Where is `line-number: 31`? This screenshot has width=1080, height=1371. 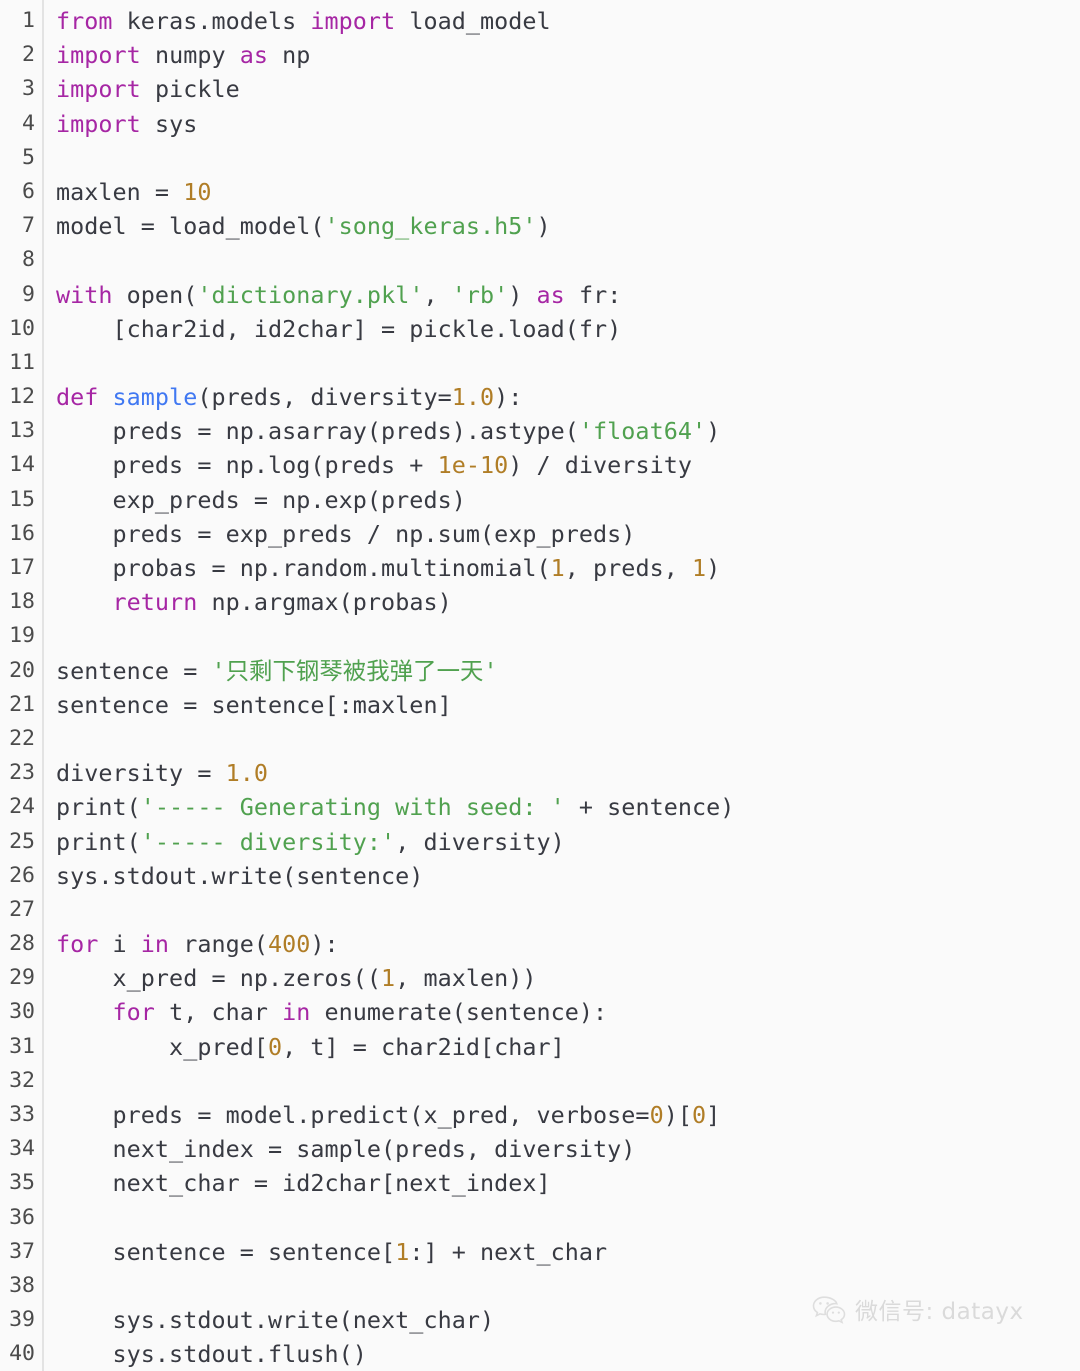
line-number: 31 is located at coordinates (22, 1046).